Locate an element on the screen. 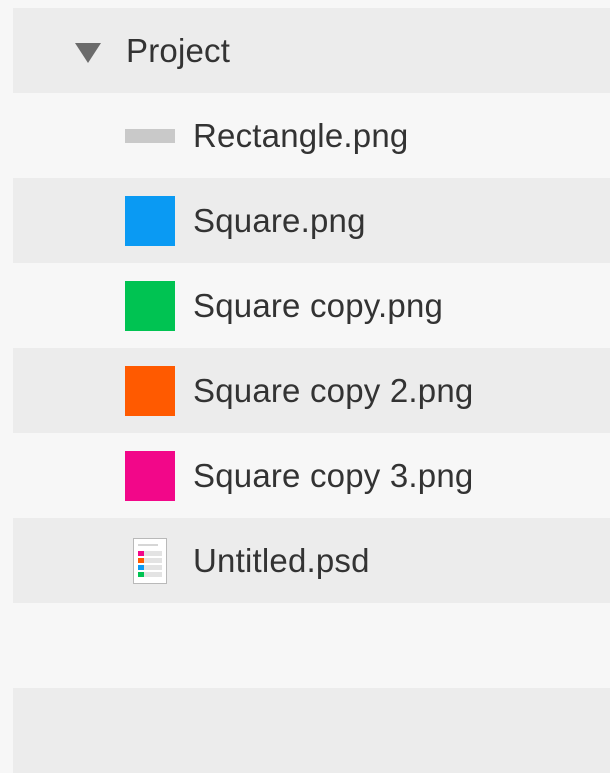  file-name: Square.png is located at coordinates (279, 220).